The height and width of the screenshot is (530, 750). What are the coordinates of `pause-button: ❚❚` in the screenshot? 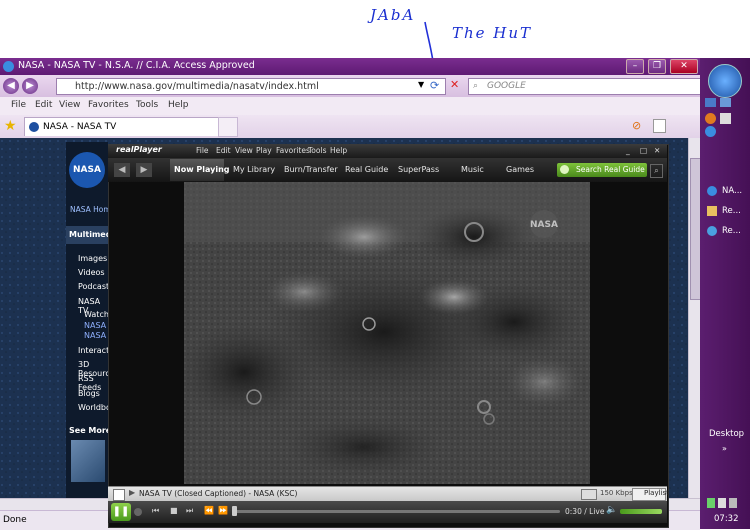 It's located at (121, 512).